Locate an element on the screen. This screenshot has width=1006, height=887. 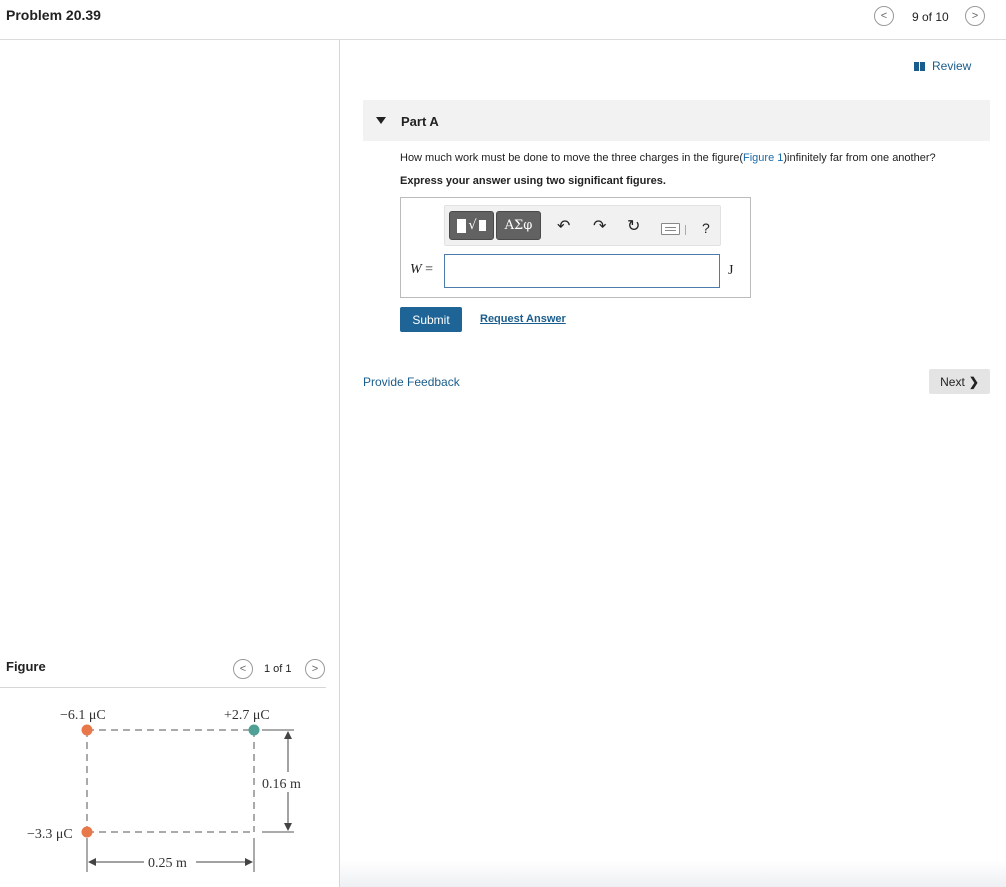
part-header is located at coordinates (676, 120).